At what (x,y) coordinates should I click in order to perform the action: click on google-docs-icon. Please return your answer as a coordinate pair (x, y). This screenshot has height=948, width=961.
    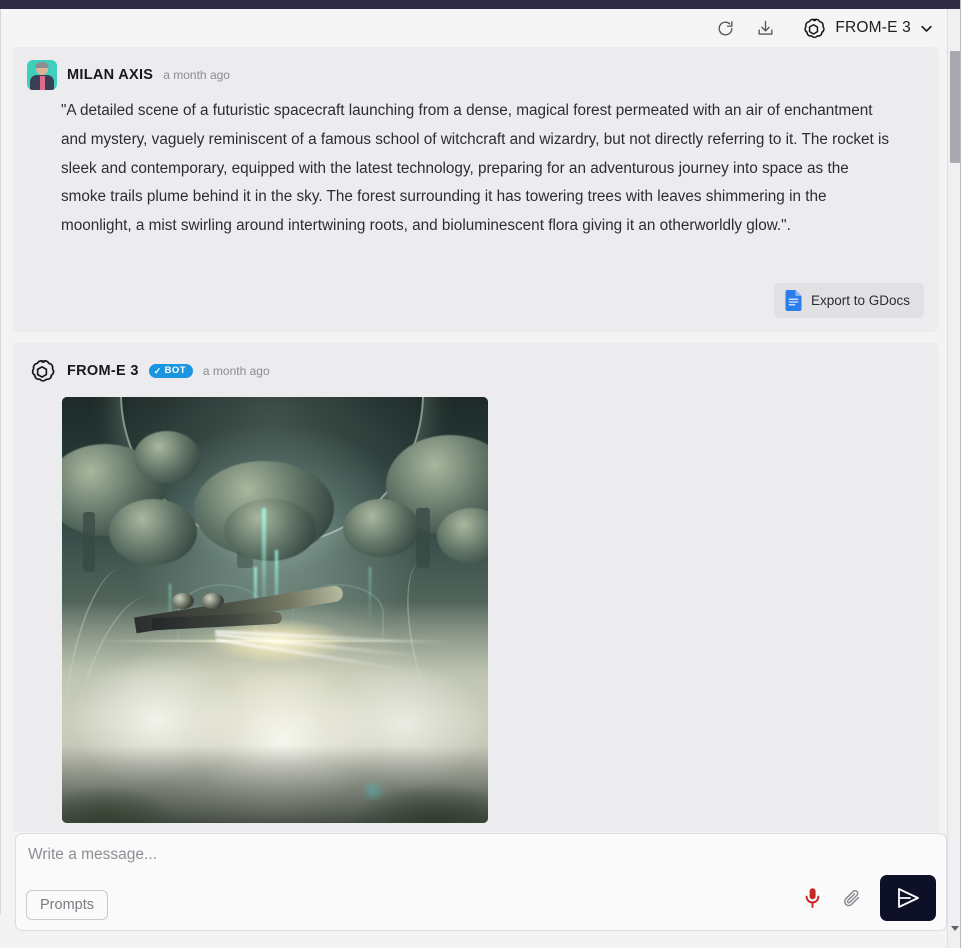
    Looking at the image, I should click on (793, 300).